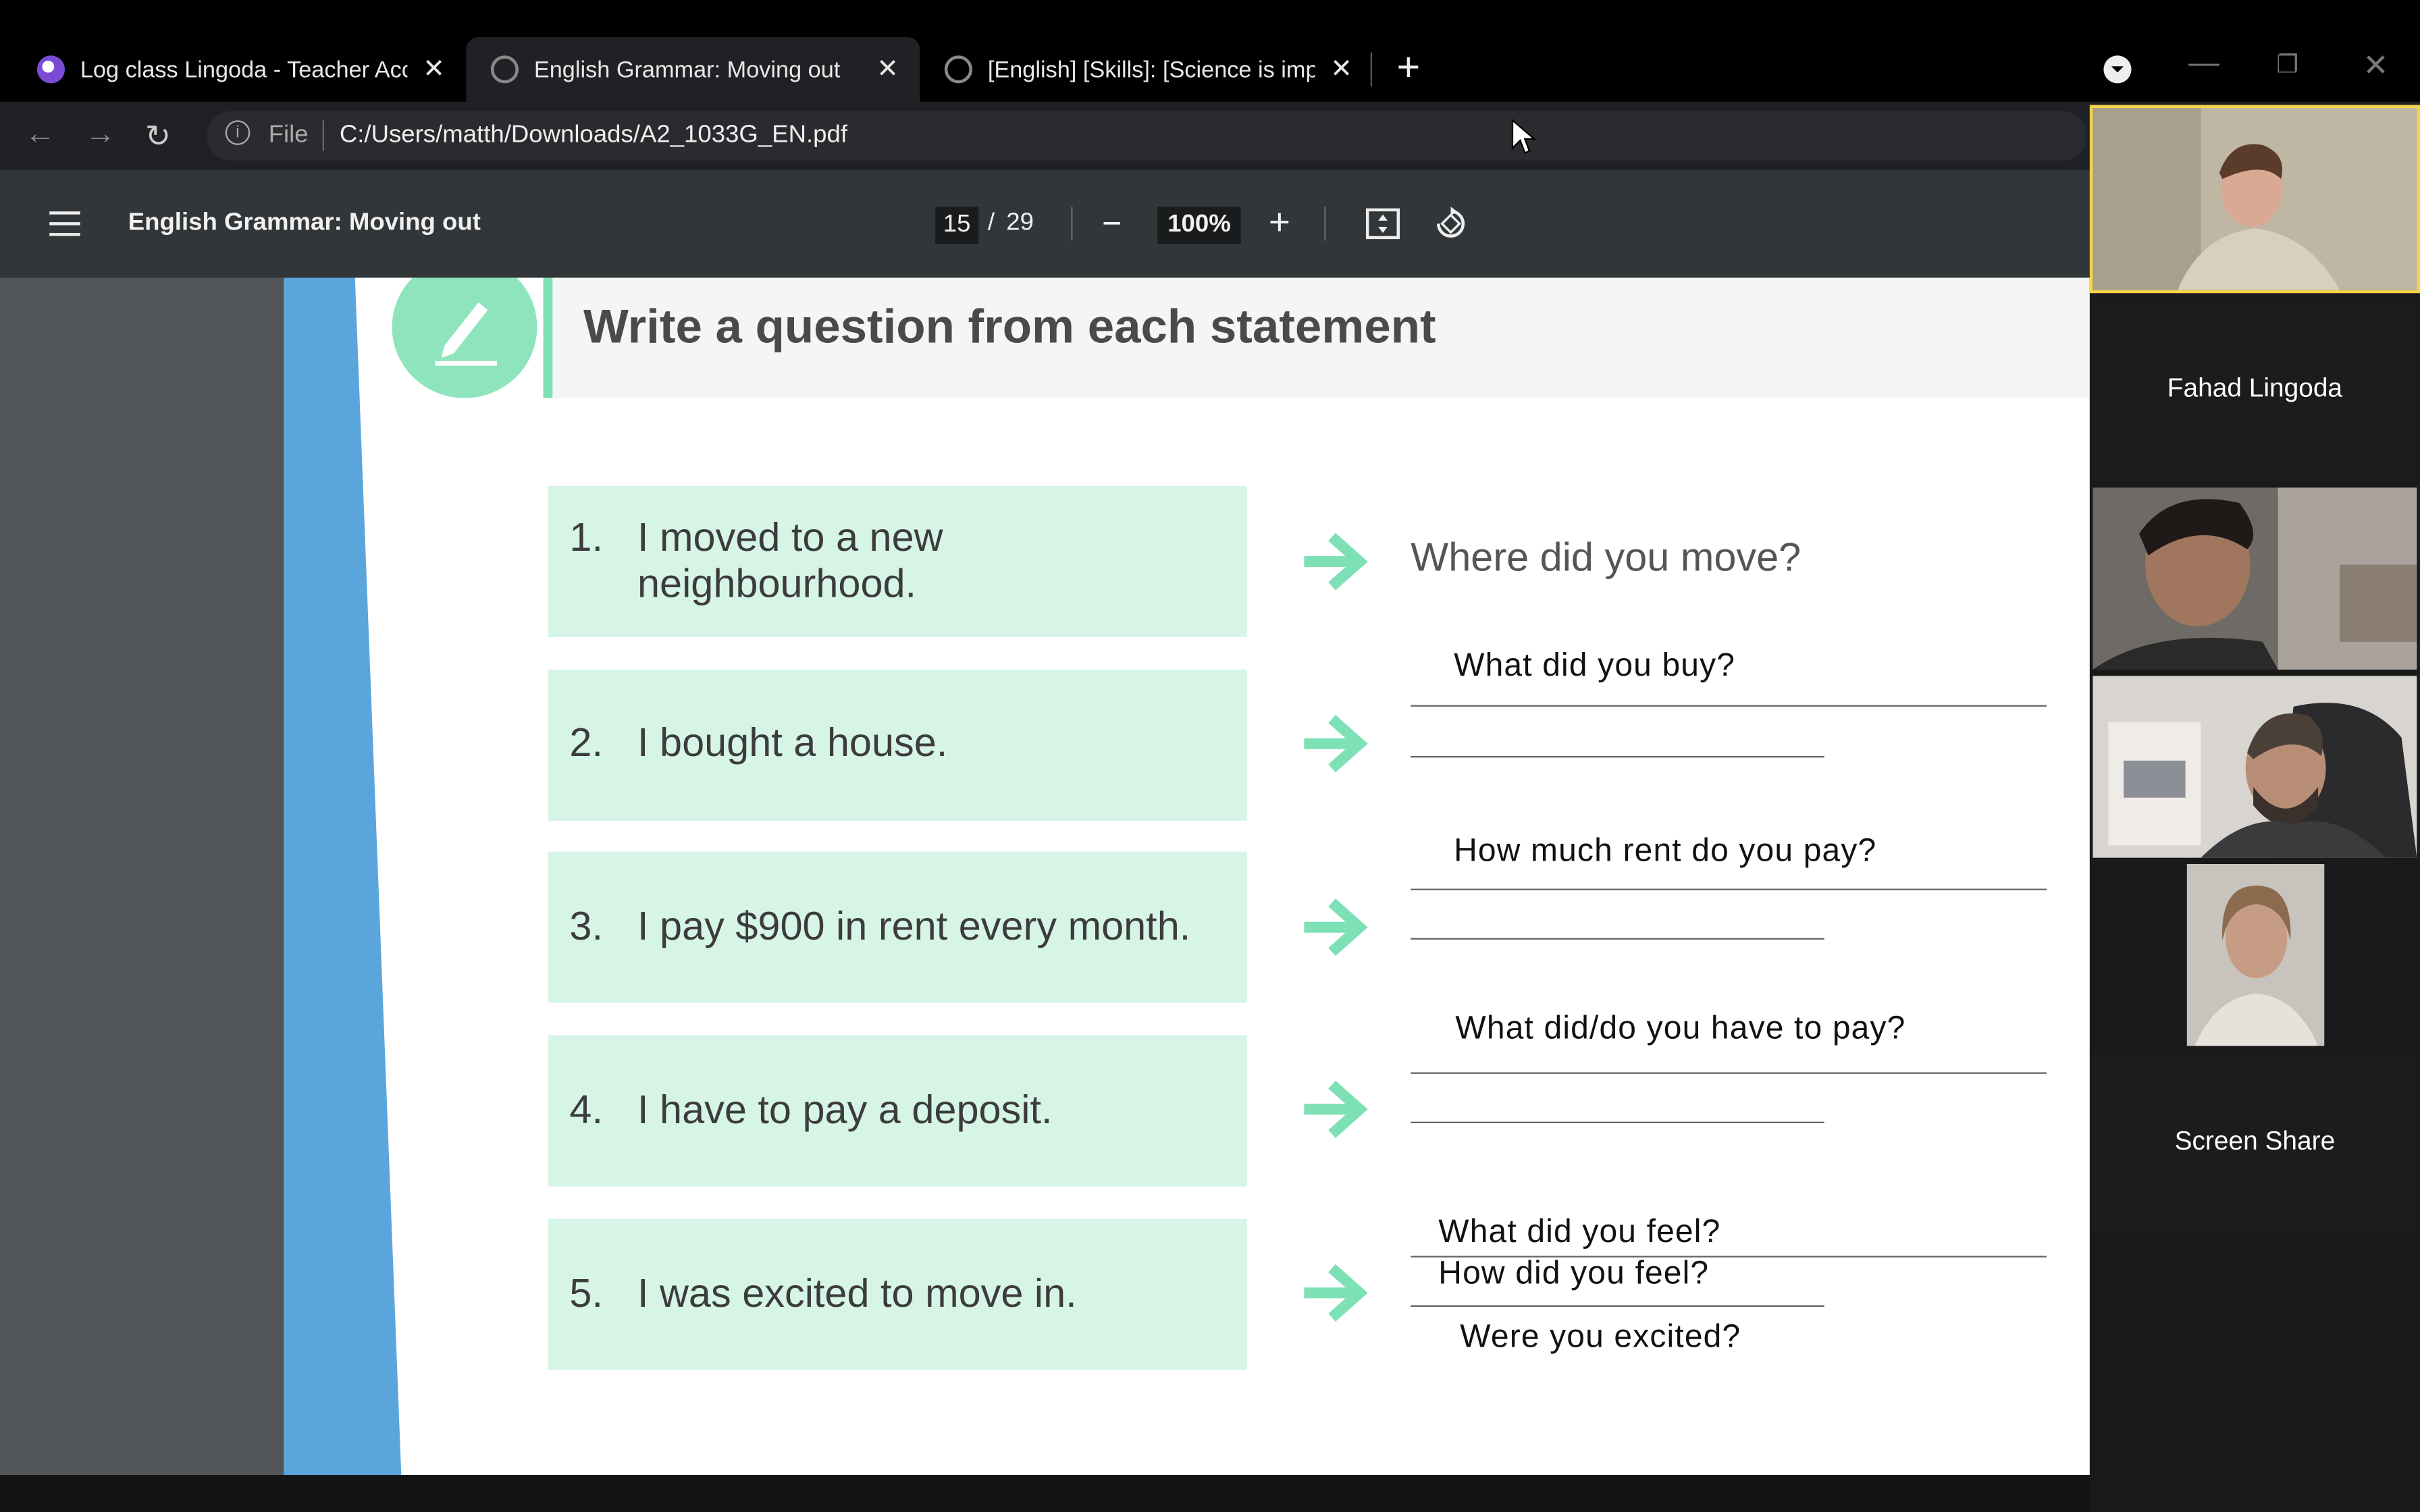 Image resolution: width=2420 pixels, height=1512 pixels. Describe the element at coordinates (1600, 1337) in the screenshot. I see `handwritten-answer: Were you excited?` at that location.